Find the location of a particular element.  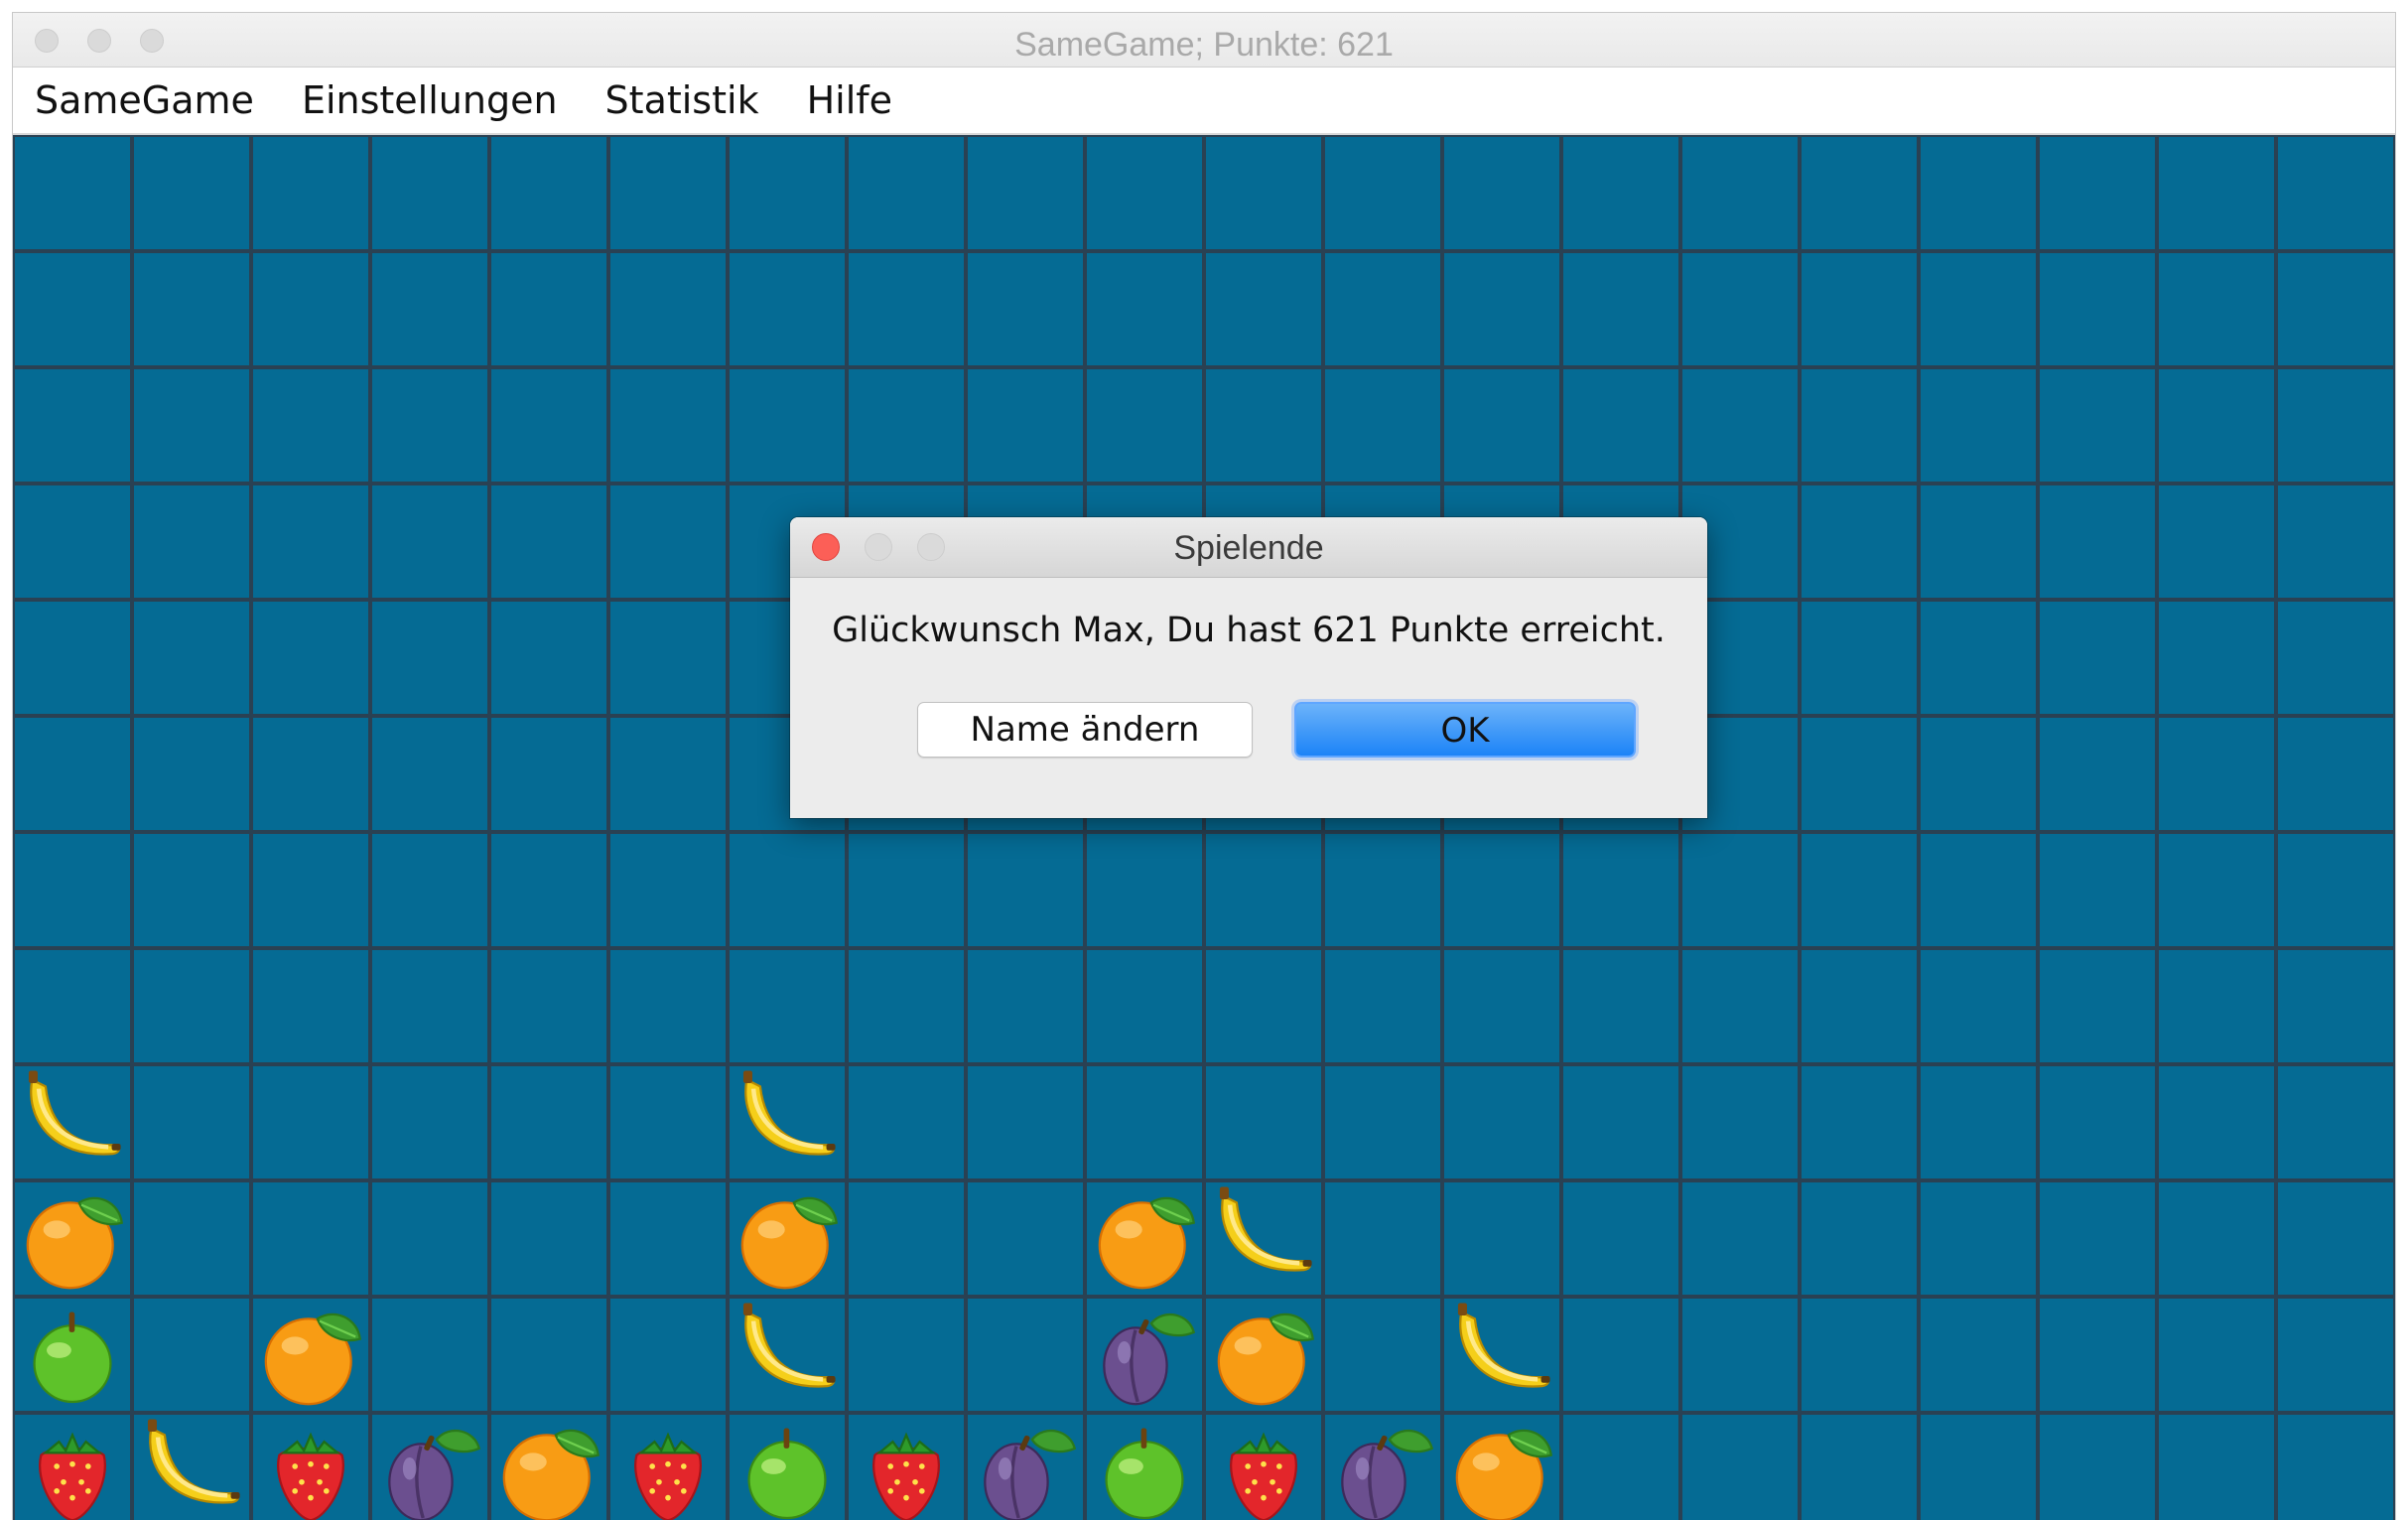

menu-statistik: Statistik is located at coordinates (682, 100).